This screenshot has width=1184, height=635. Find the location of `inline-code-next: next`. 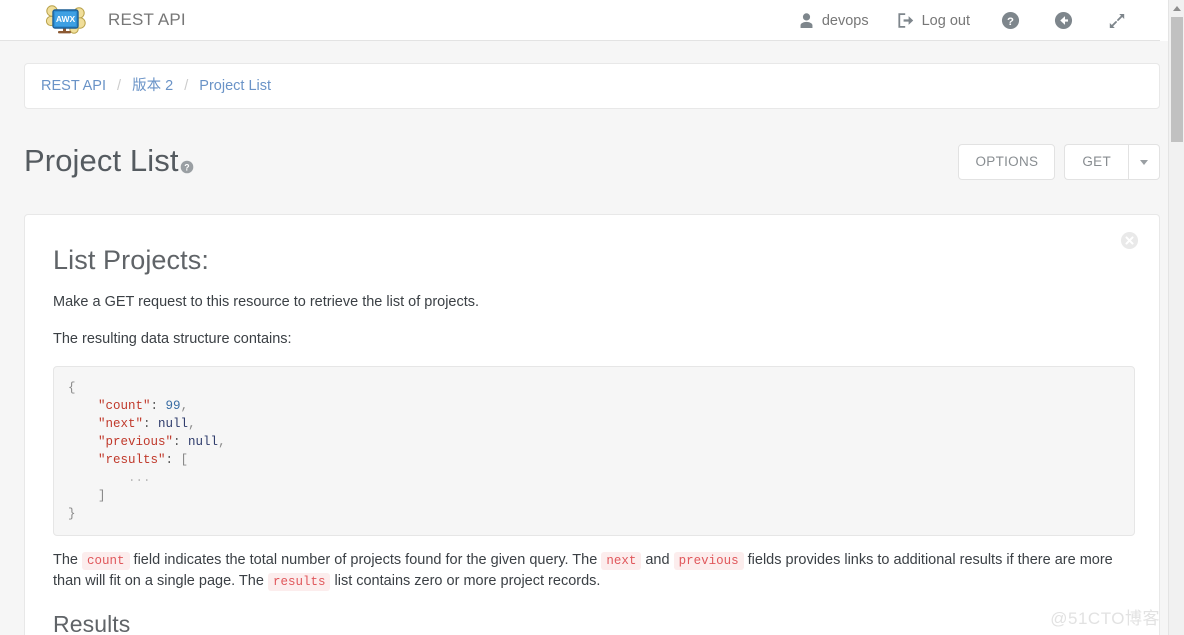

inline-code-next: next is located at coordinates (621, 560).